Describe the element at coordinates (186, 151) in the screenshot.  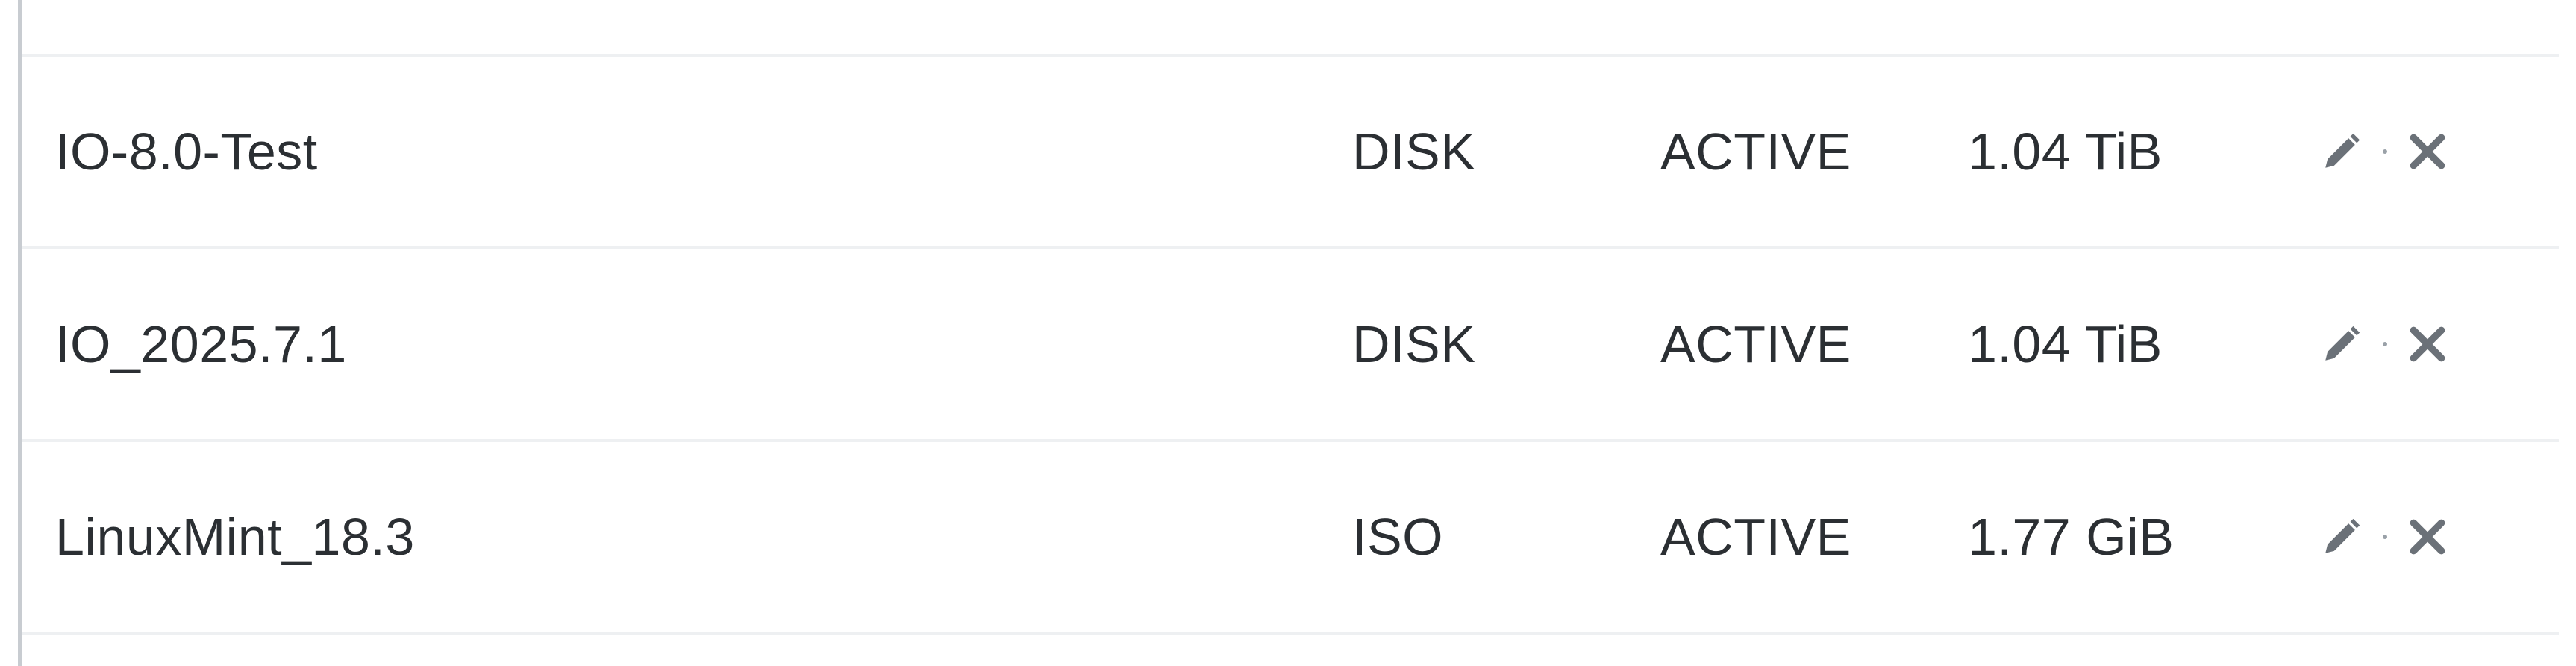
I see `image-name-cell: IO-8.0-Test` at that location.